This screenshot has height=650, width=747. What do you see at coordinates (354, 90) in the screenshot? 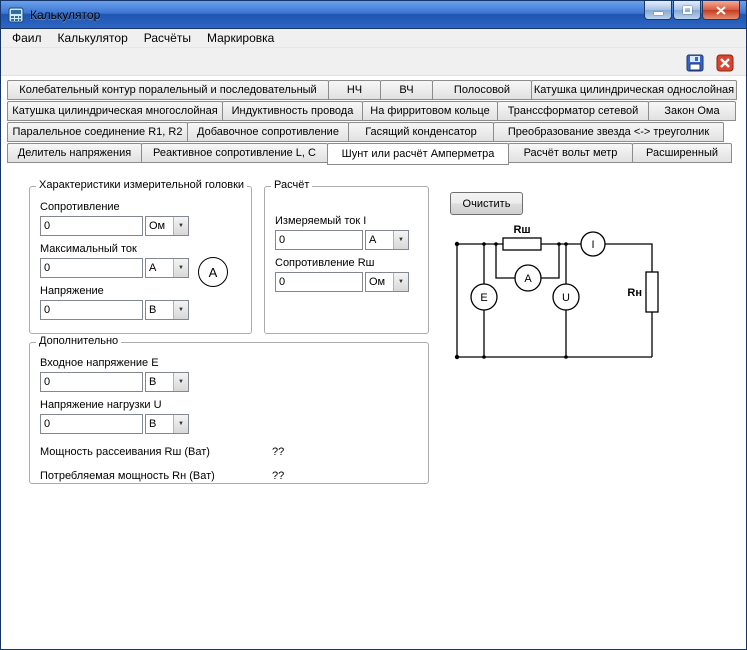
I see `tab-lowpass: НЧ` at bounding box center [354, 90].